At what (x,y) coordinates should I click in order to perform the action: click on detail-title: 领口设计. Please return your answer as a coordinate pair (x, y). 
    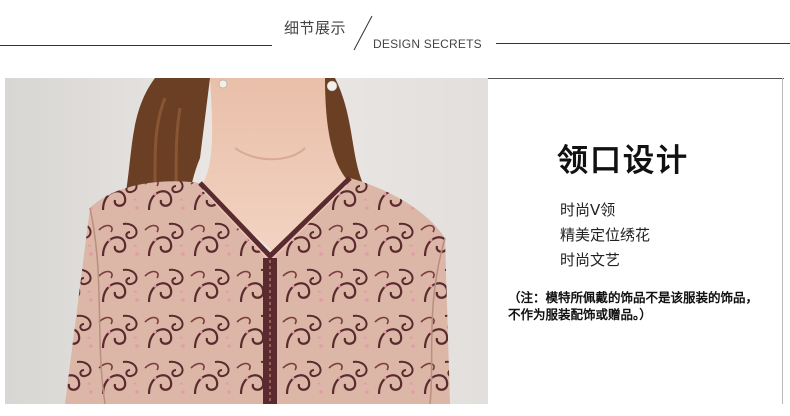
    Looking at the image, I should click on (623, 161).